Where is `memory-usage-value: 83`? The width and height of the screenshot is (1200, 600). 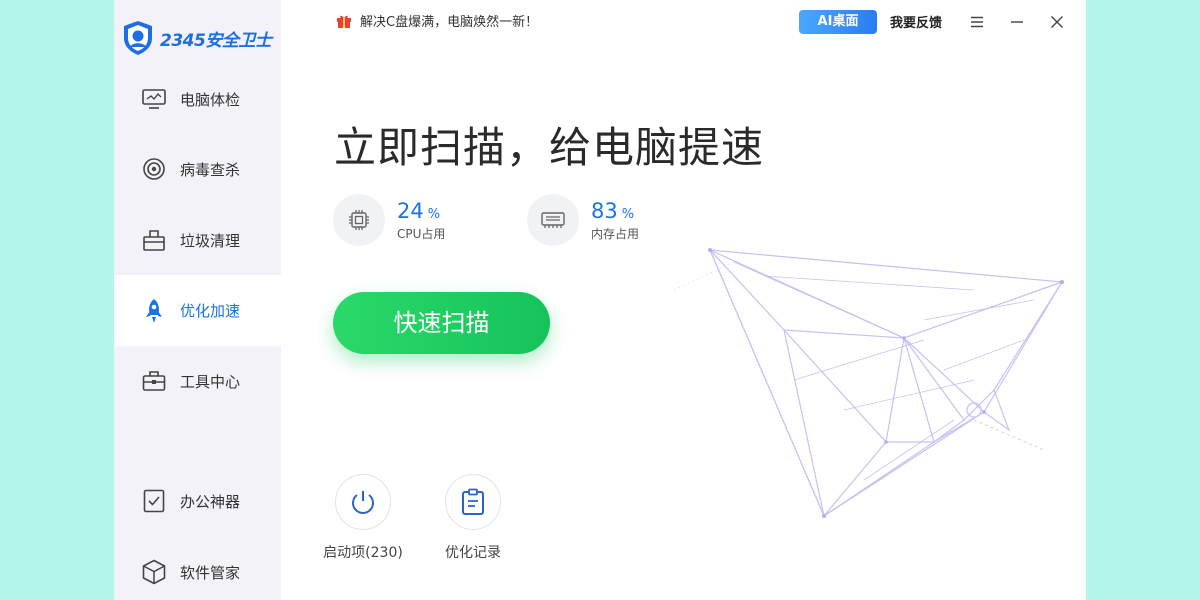
memory-usage-value: 83 is located at coordinates (604, 210).